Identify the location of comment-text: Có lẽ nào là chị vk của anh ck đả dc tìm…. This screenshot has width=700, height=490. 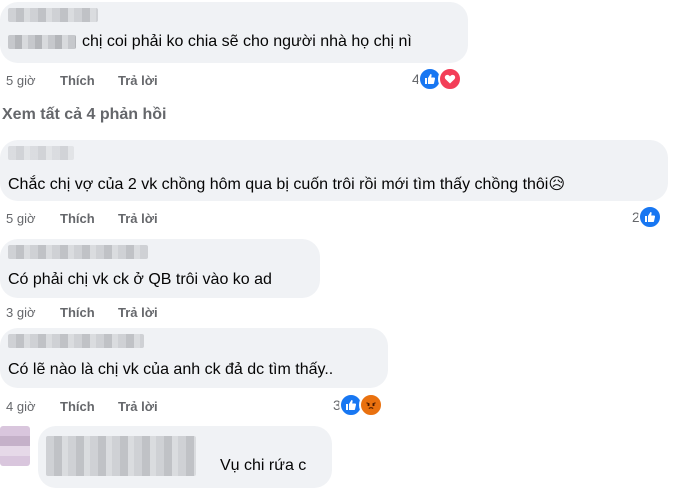
(171, 369).